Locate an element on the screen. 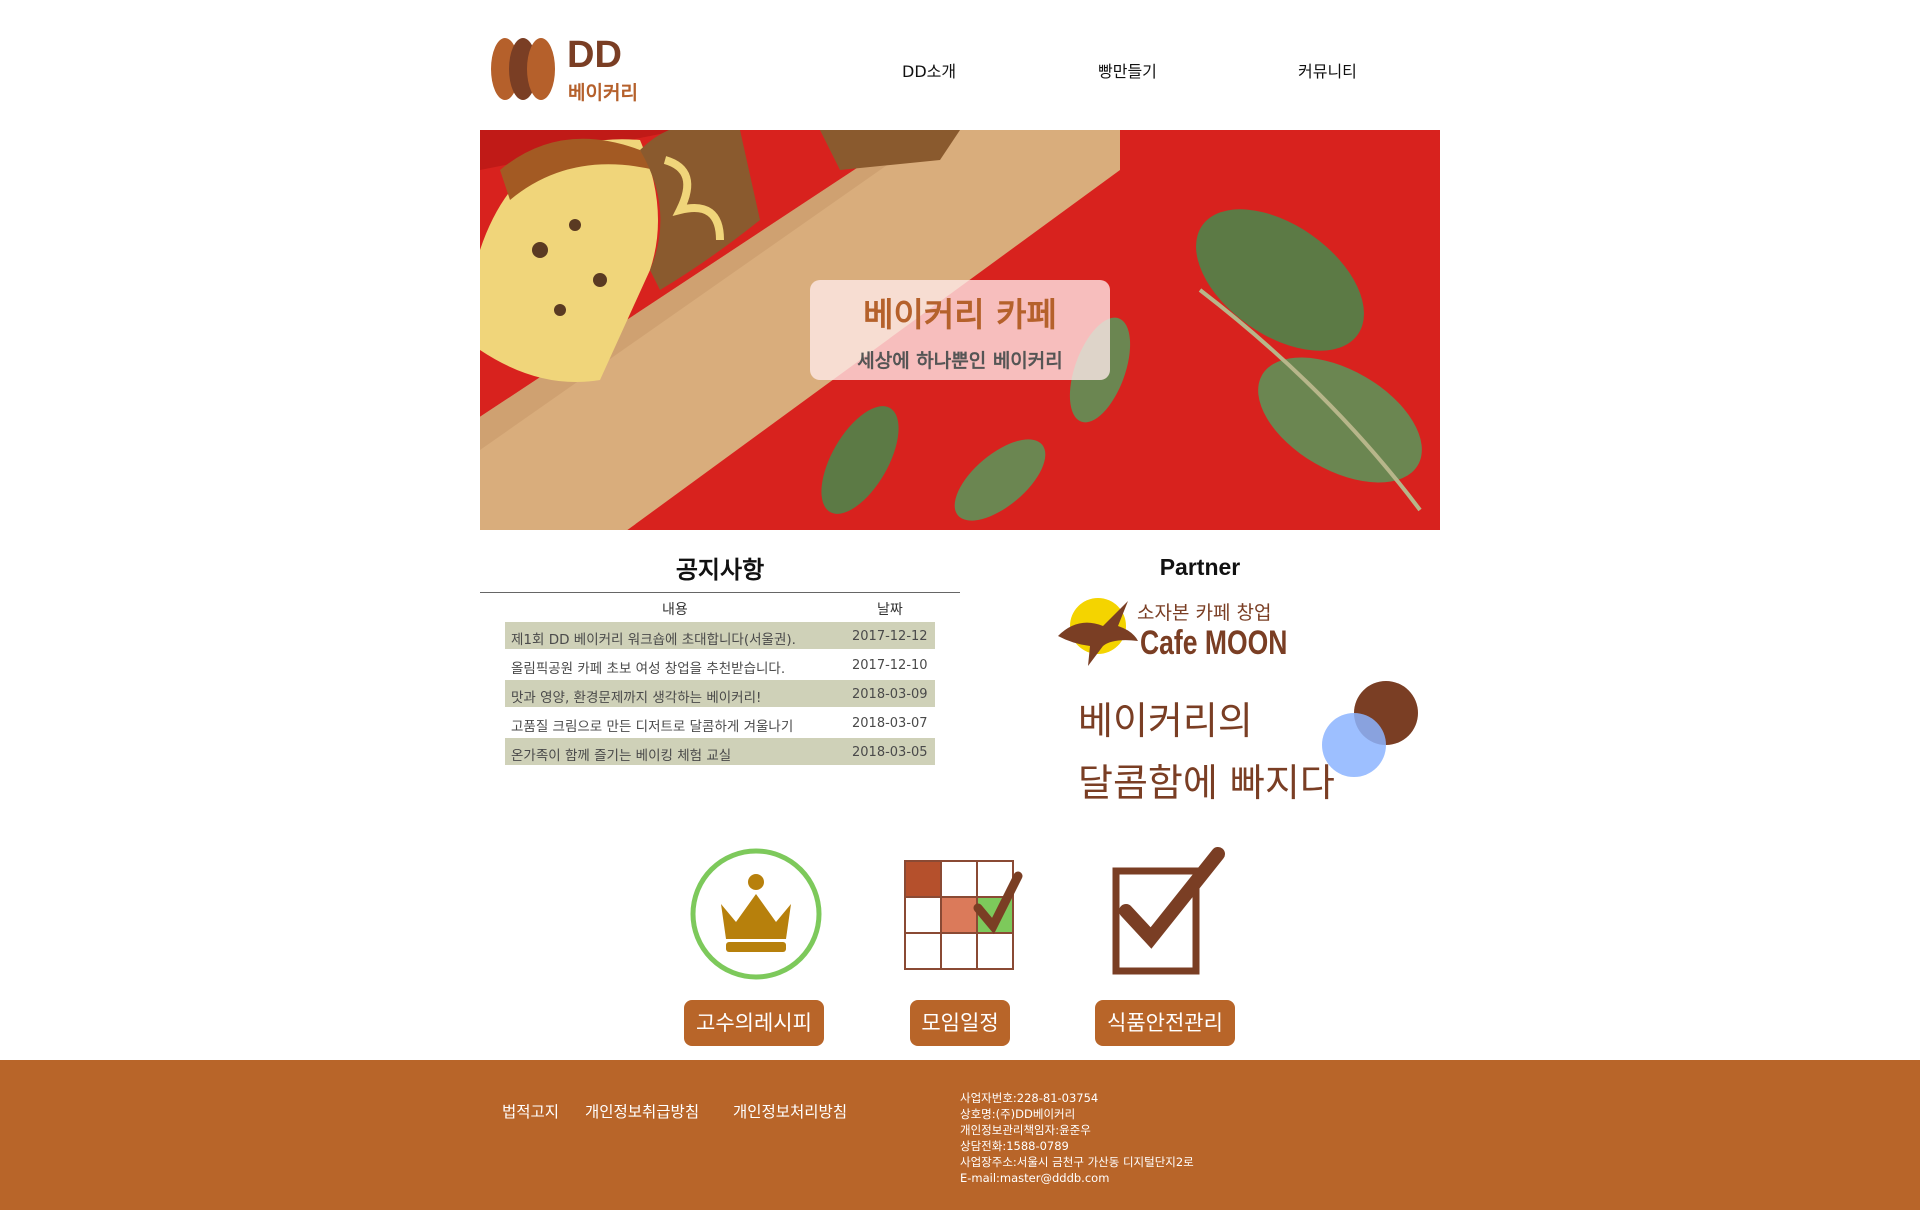 Image resolution: width=1920 pixels, height=1210 pixels. crown-icon is located at coordinates (756, 914).